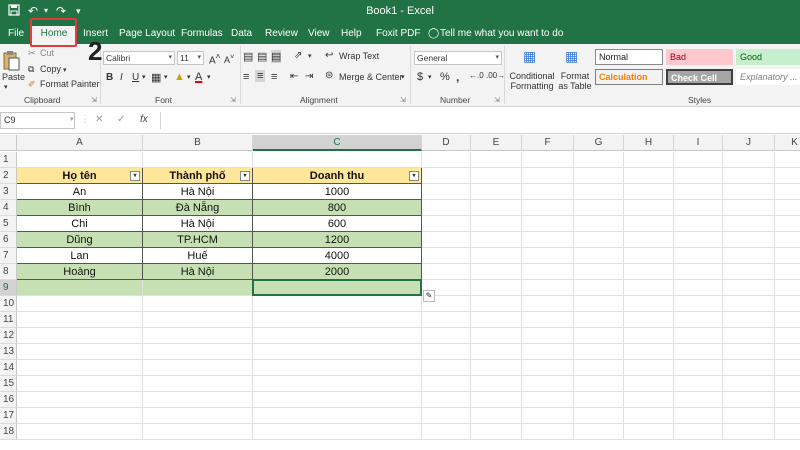 Image resolution: width=800 pixels, height=450 pixels. Describe the element at coordinates (649, 368) in the screenshot. I see `cell-h14` at that location.